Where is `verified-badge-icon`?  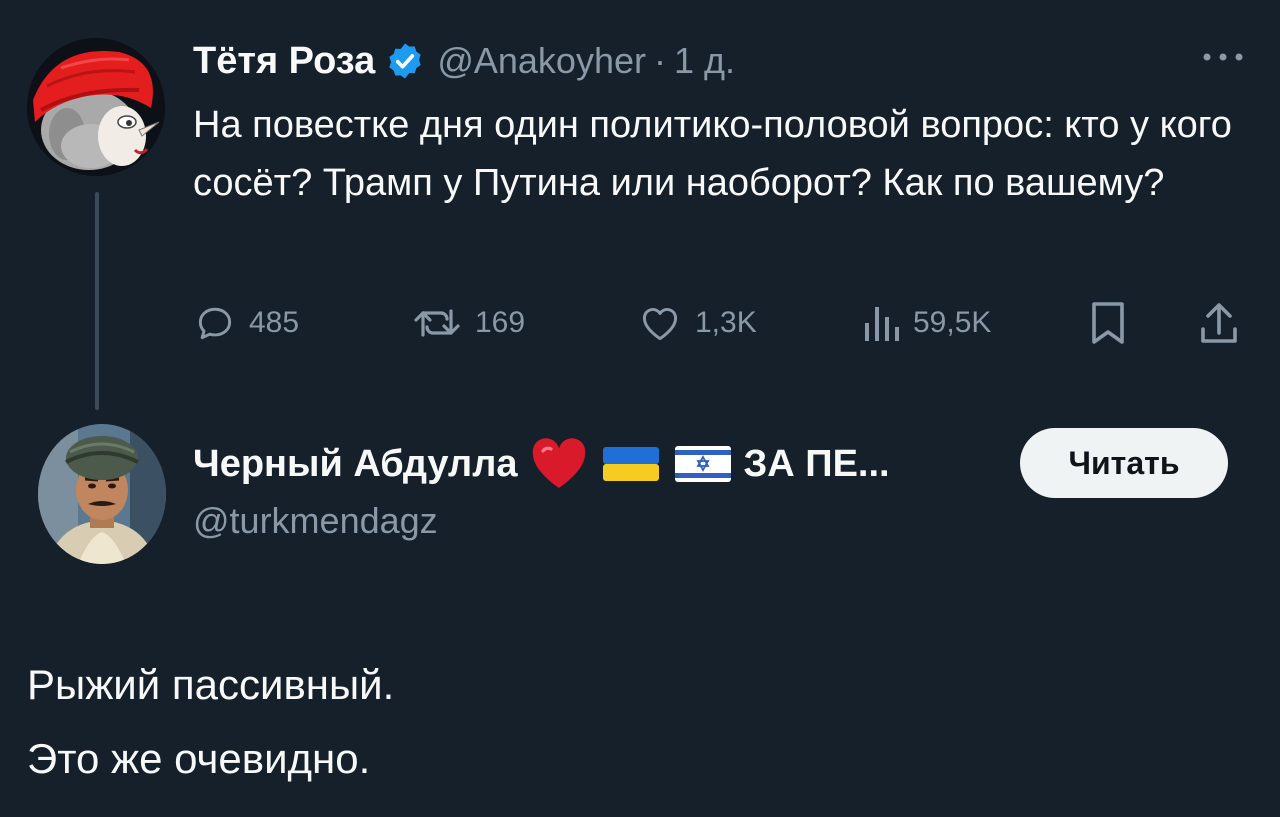 verified-badge-icon is located at coordinates (405, 61).